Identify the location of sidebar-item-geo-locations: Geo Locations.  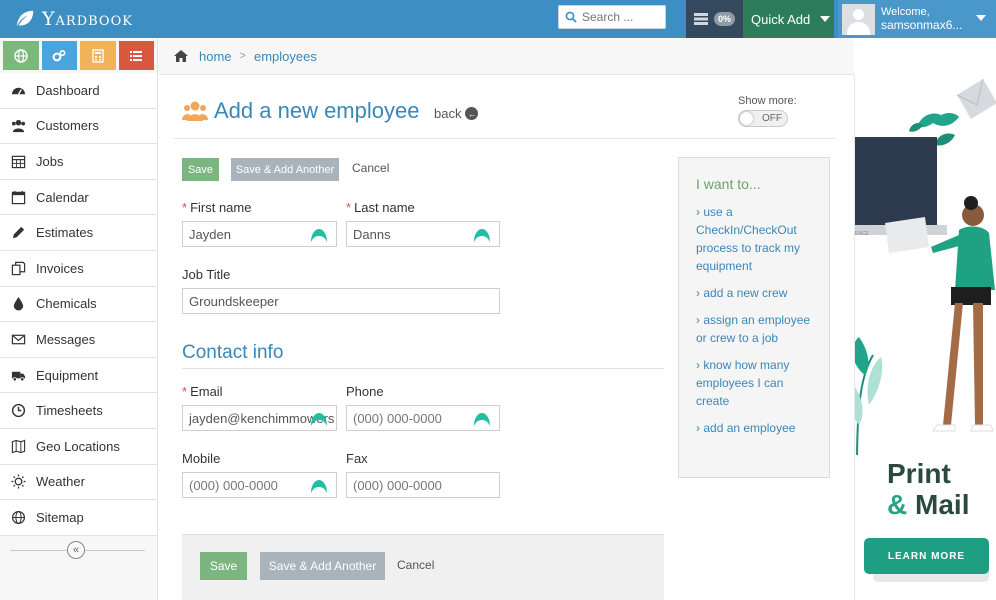
(78, 446).